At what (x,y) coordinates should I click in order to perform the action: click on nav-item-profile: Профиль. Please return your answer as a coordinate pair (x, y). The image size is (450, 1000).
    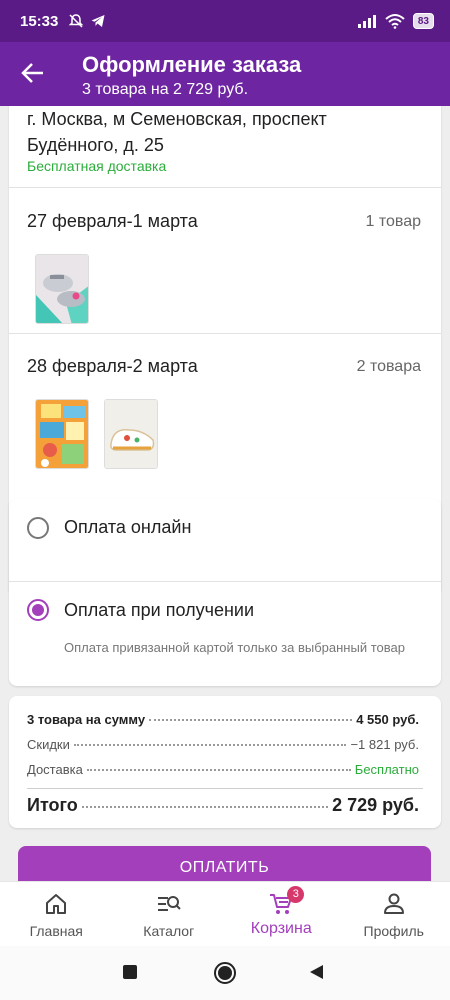
    Looking at the image, I should click on (394, 914).